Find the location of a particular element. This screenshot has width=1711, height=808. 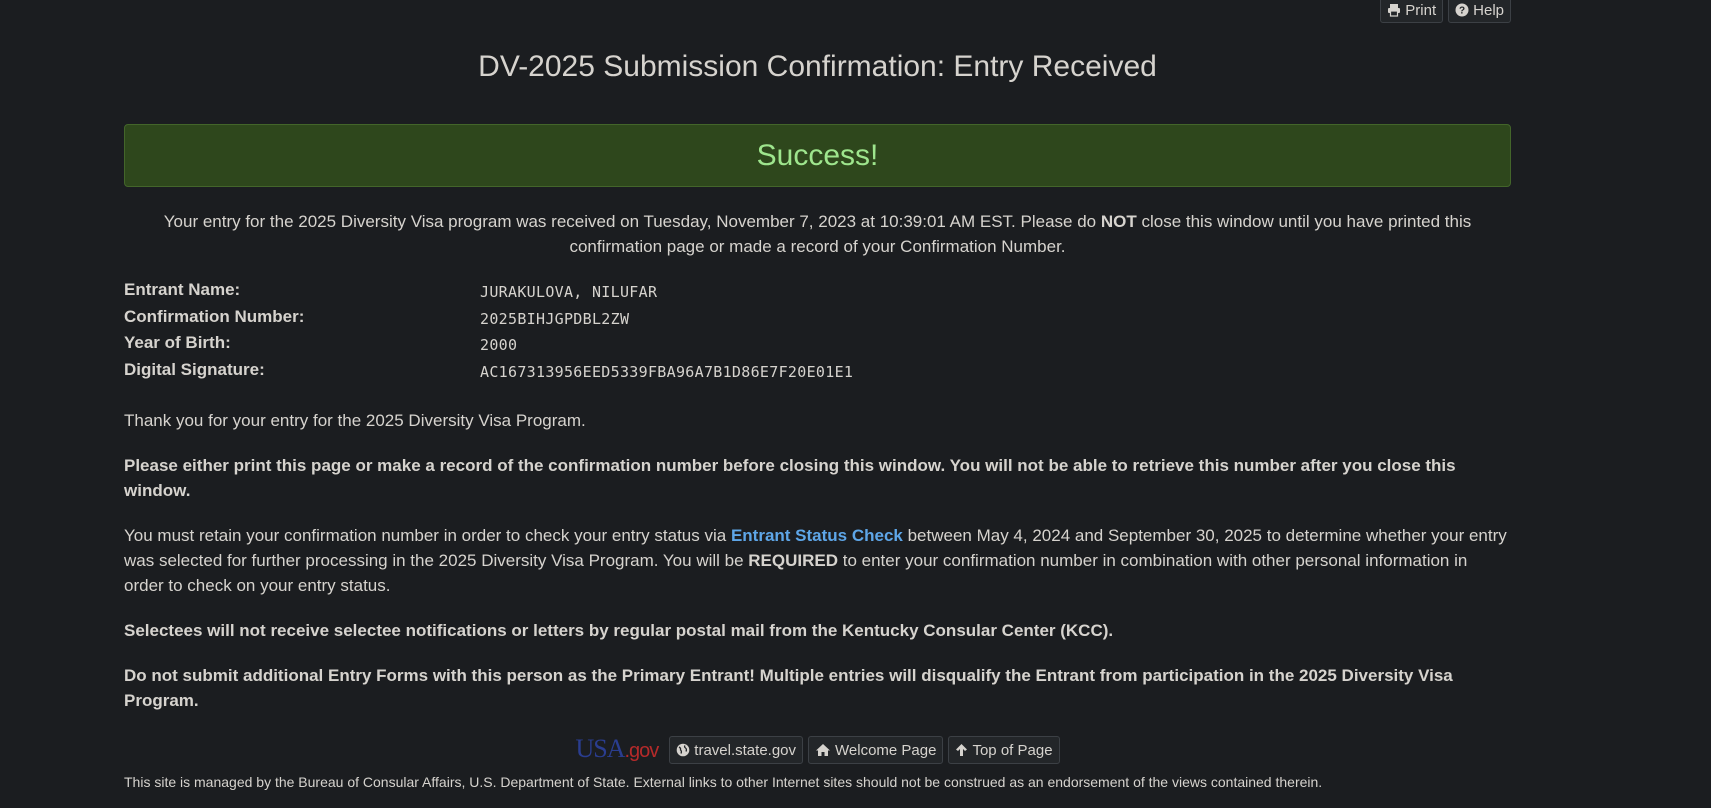

question-circle-icon: ? is located at coordinates (1462, 10).